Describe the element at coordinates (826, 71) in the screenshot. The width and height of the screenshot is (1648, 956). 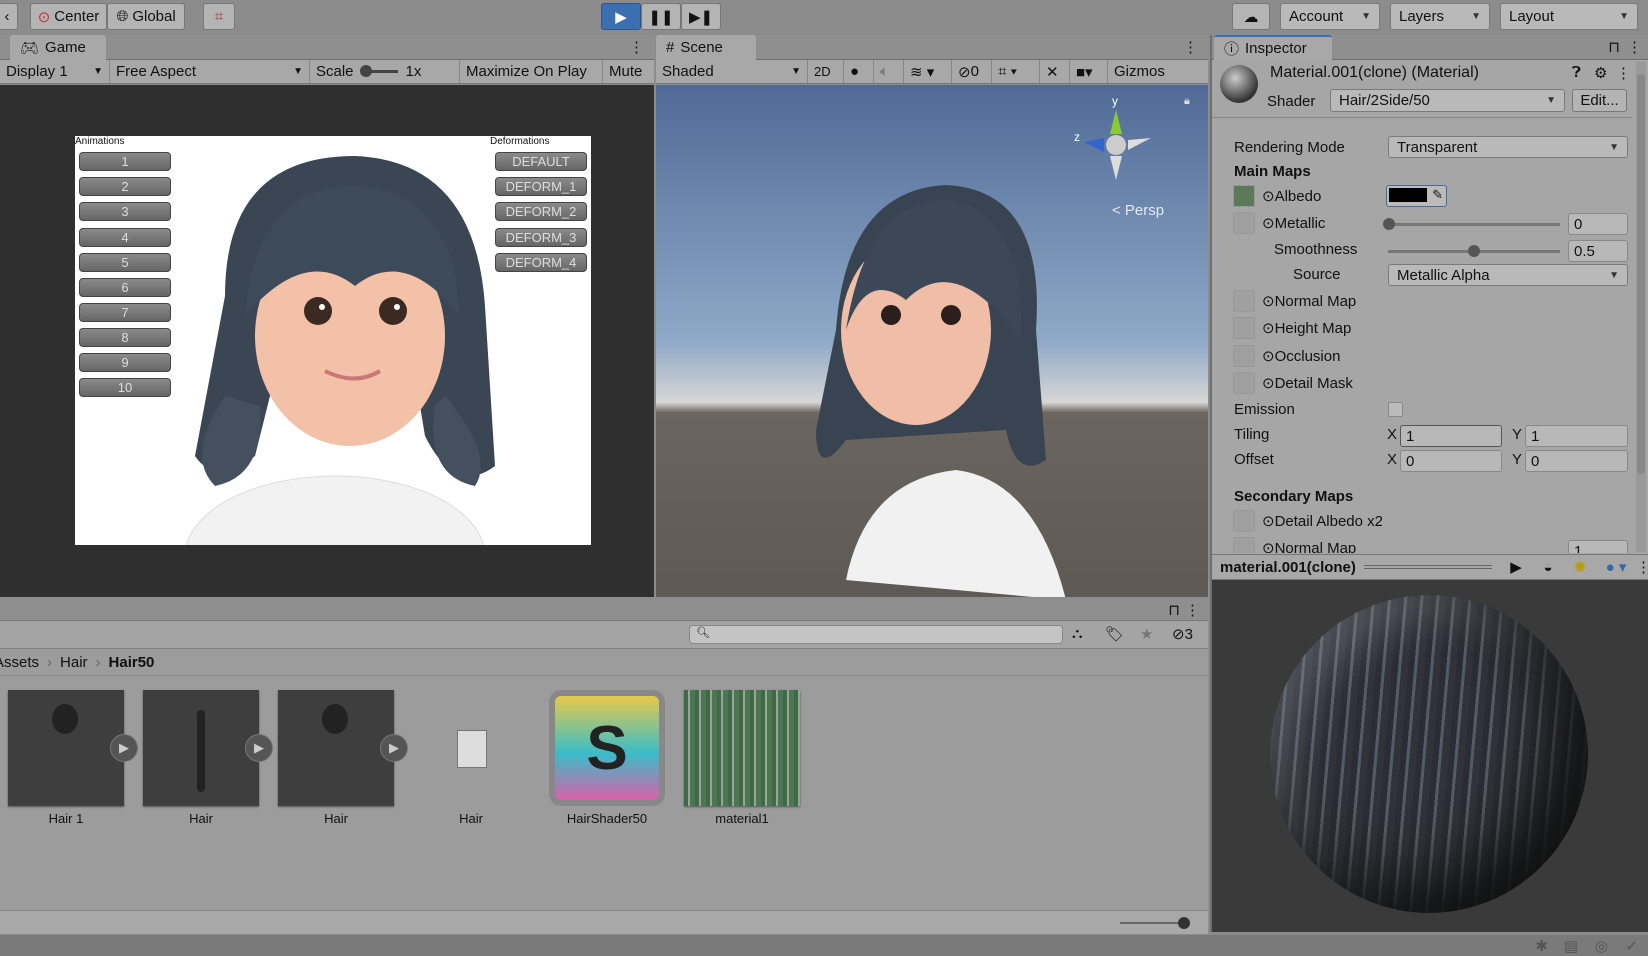
I see `2d-toggle: 2D` at that location.